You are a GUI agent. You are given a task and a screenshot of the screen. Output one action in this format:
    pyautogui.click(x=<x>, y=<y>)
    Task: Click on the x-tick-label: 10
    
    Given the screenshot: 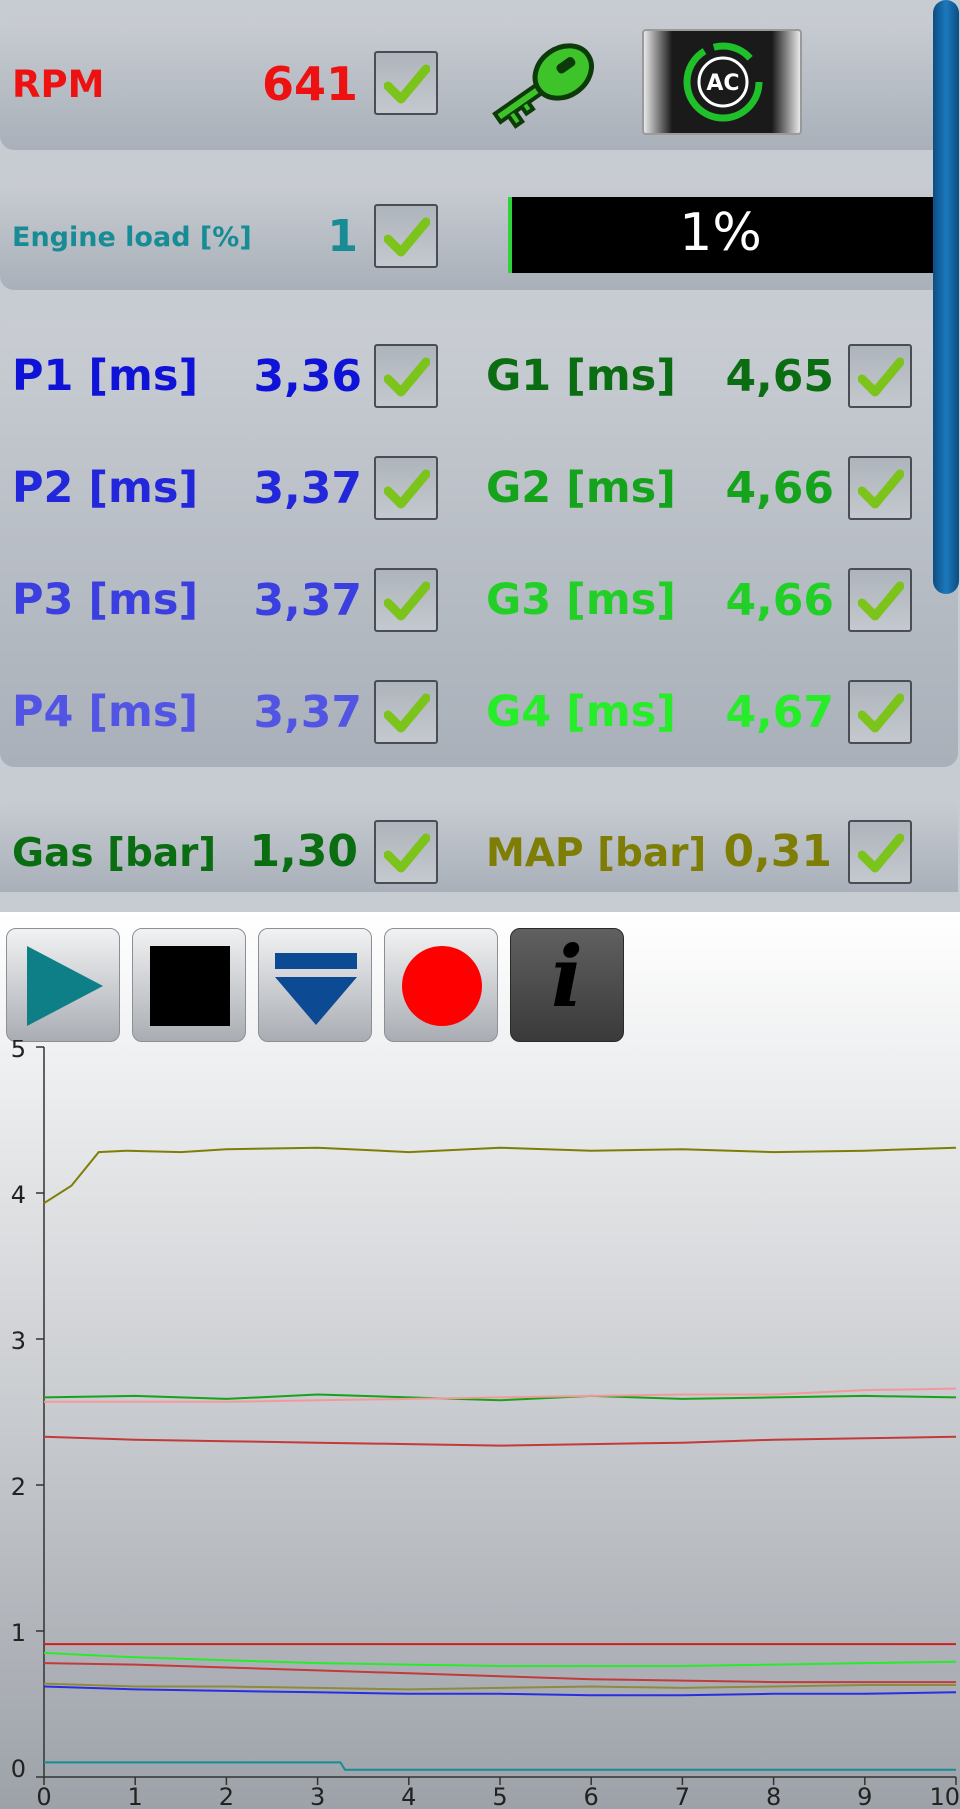 What is the action you would take?
    pyautogui.click(x=944, y=1796)
    